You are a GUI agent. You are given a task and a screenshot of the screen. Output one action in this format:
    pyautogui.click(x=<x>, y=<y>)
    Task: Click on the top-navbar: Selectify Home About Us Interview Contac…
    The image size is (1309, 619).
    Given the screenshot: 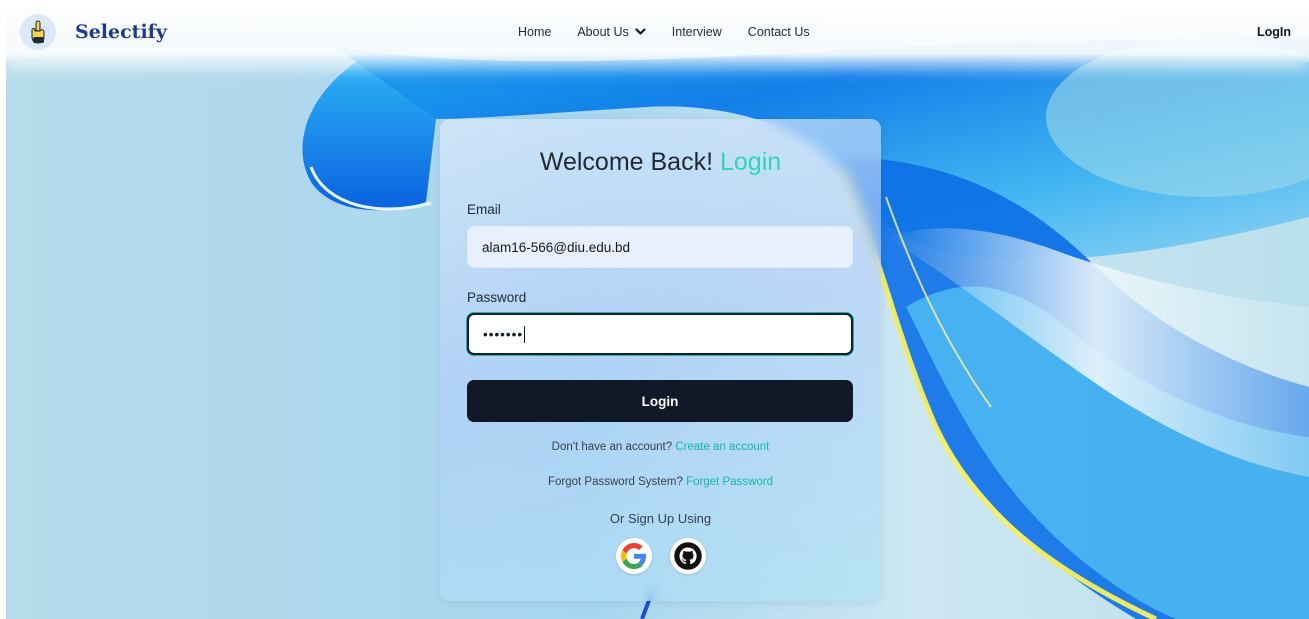 What is the action you would take?
    pyautogui.click(x=657, y=34)
    